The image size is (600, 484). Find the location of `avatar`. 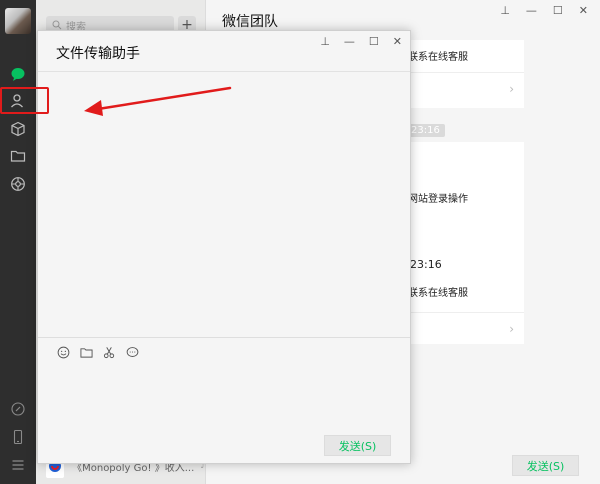

avatar is located at coordinates (18, 21).